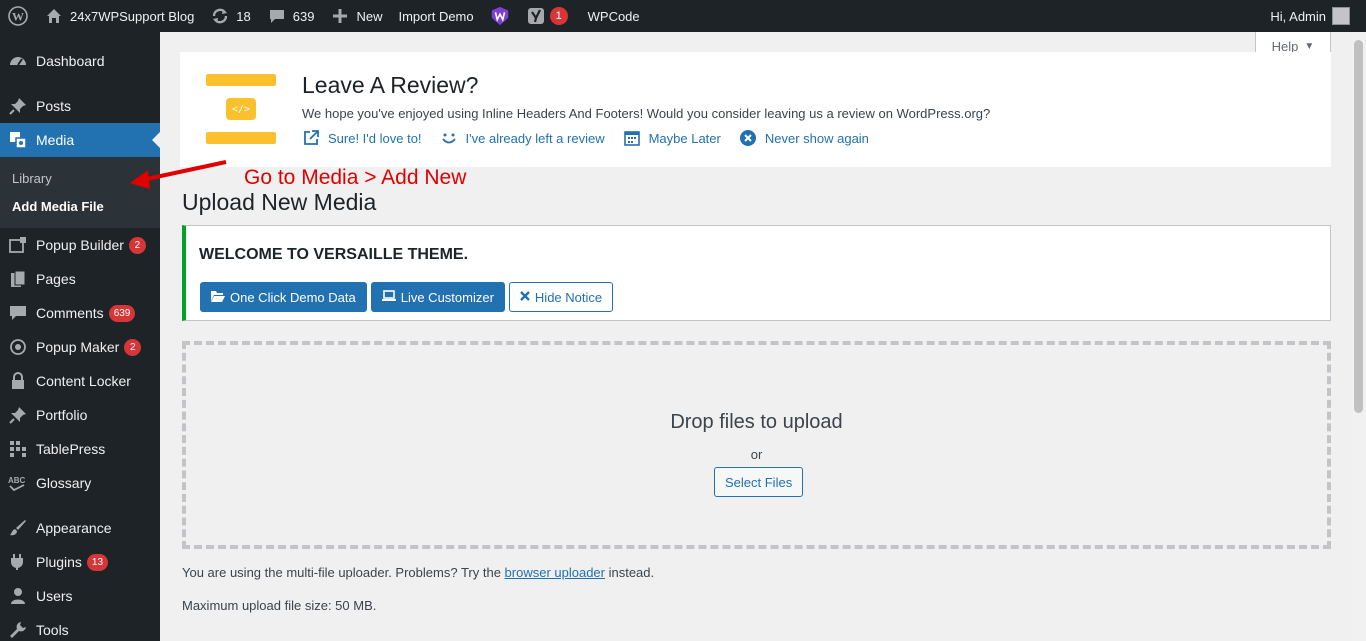  What do you see at coordinates (18, 279) in the screenshot?
I see `pages-icon` at bounding box center [18, 279].